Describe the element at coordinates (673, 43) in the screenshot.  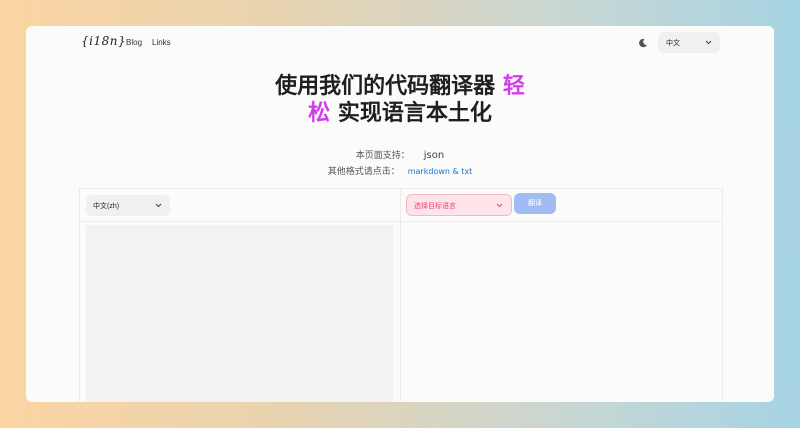
I see `language-select-value: 中文` at that location.